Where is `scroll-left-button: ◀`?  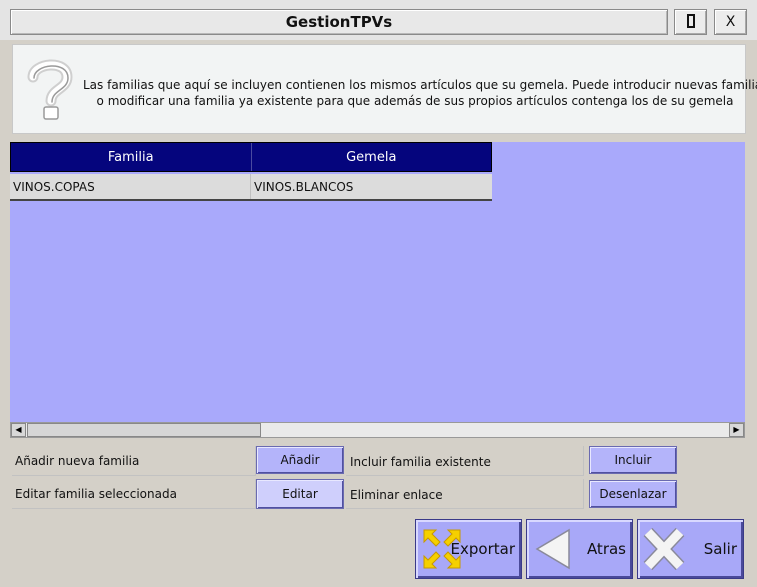
scroll-left-button: ◀ is located at coordinates (18, 430).